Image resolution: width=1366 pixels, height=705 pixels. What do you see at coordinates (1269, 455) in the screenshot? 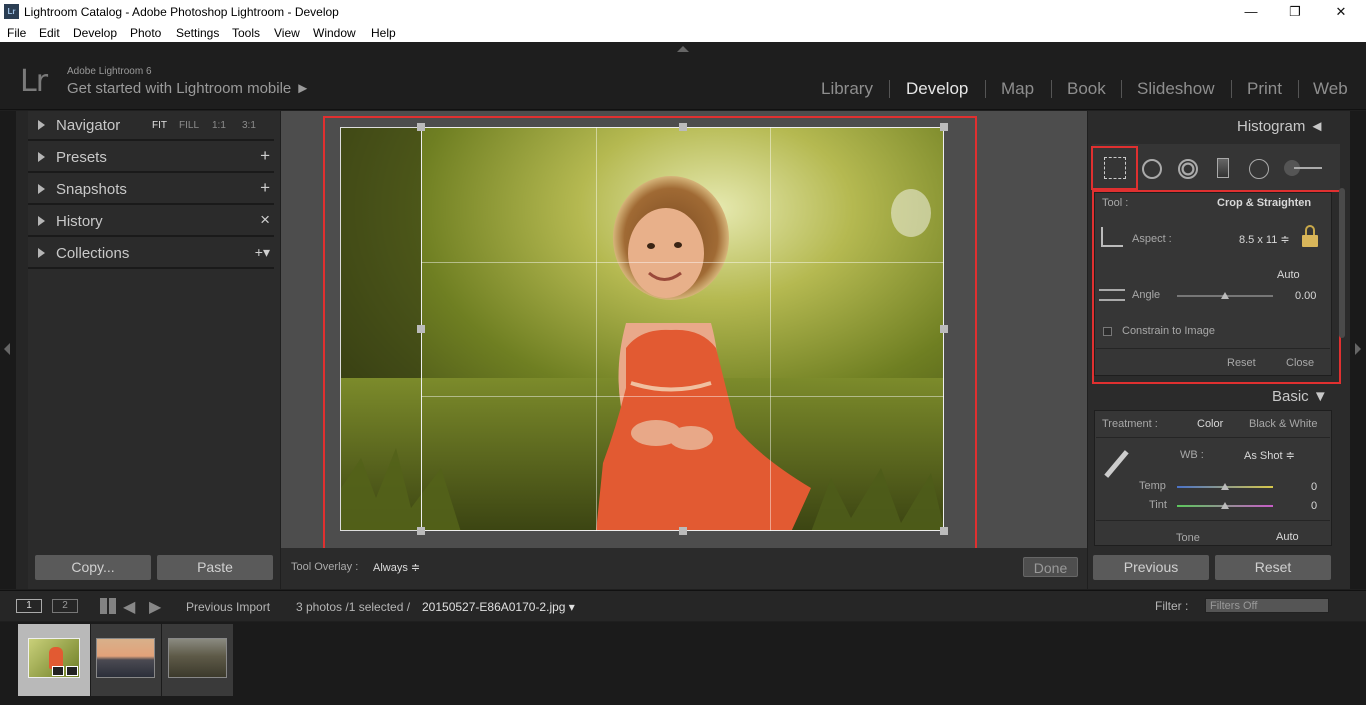
I see `wb-select: As Shot ≑` at bounding box center [1269, 455].